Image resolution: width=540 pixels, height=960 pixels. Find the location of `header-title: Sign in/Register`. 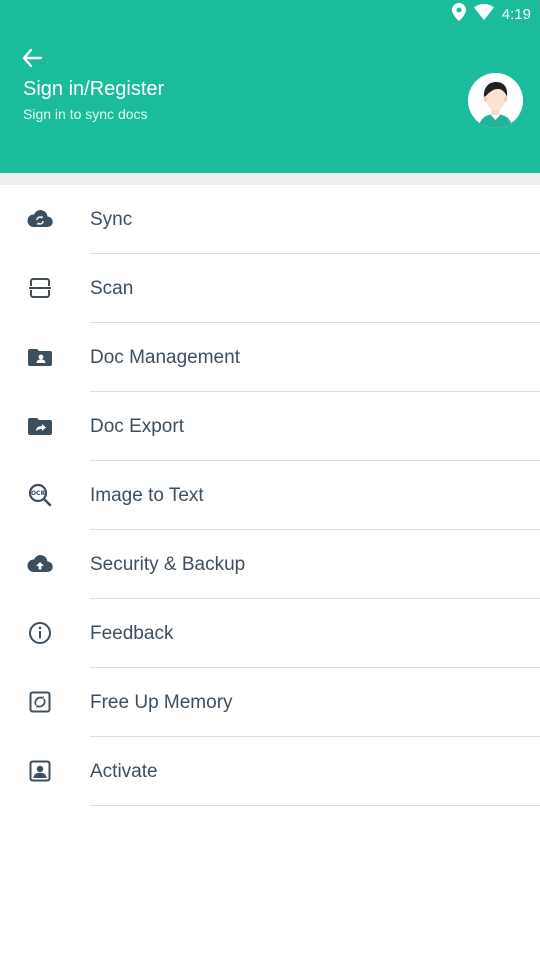

header-title: Sign in/Register is located at coordinates (93, 89).